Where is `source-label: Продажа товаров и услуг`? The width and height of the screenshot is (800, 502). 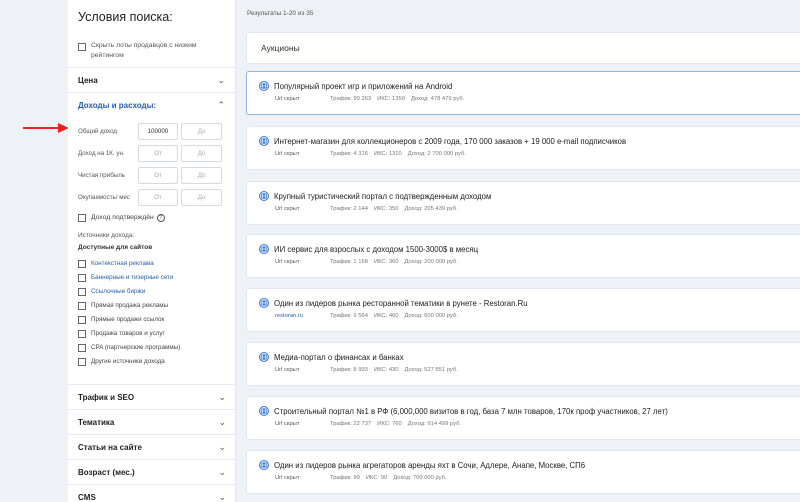 source-label: Продажа товаров и услуг is located at coordinates (128, 333).